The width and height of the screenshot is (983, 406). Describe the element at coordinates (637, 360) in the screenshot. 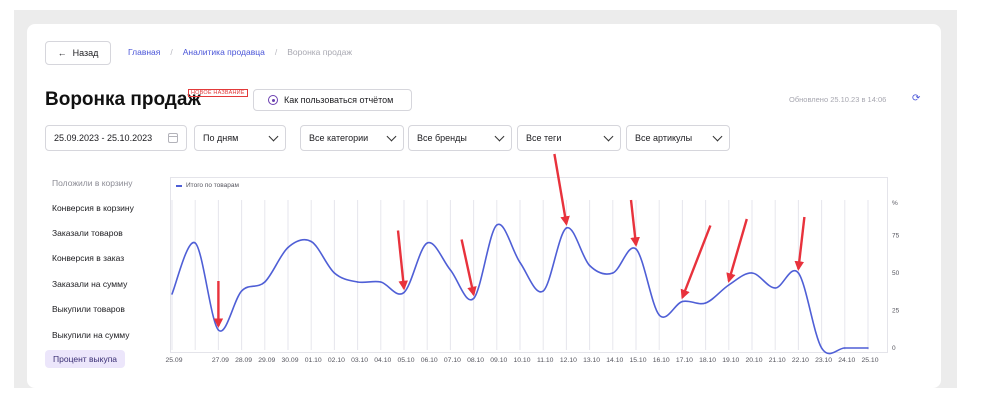

I see `x-tick-label: 15.10` at that location.